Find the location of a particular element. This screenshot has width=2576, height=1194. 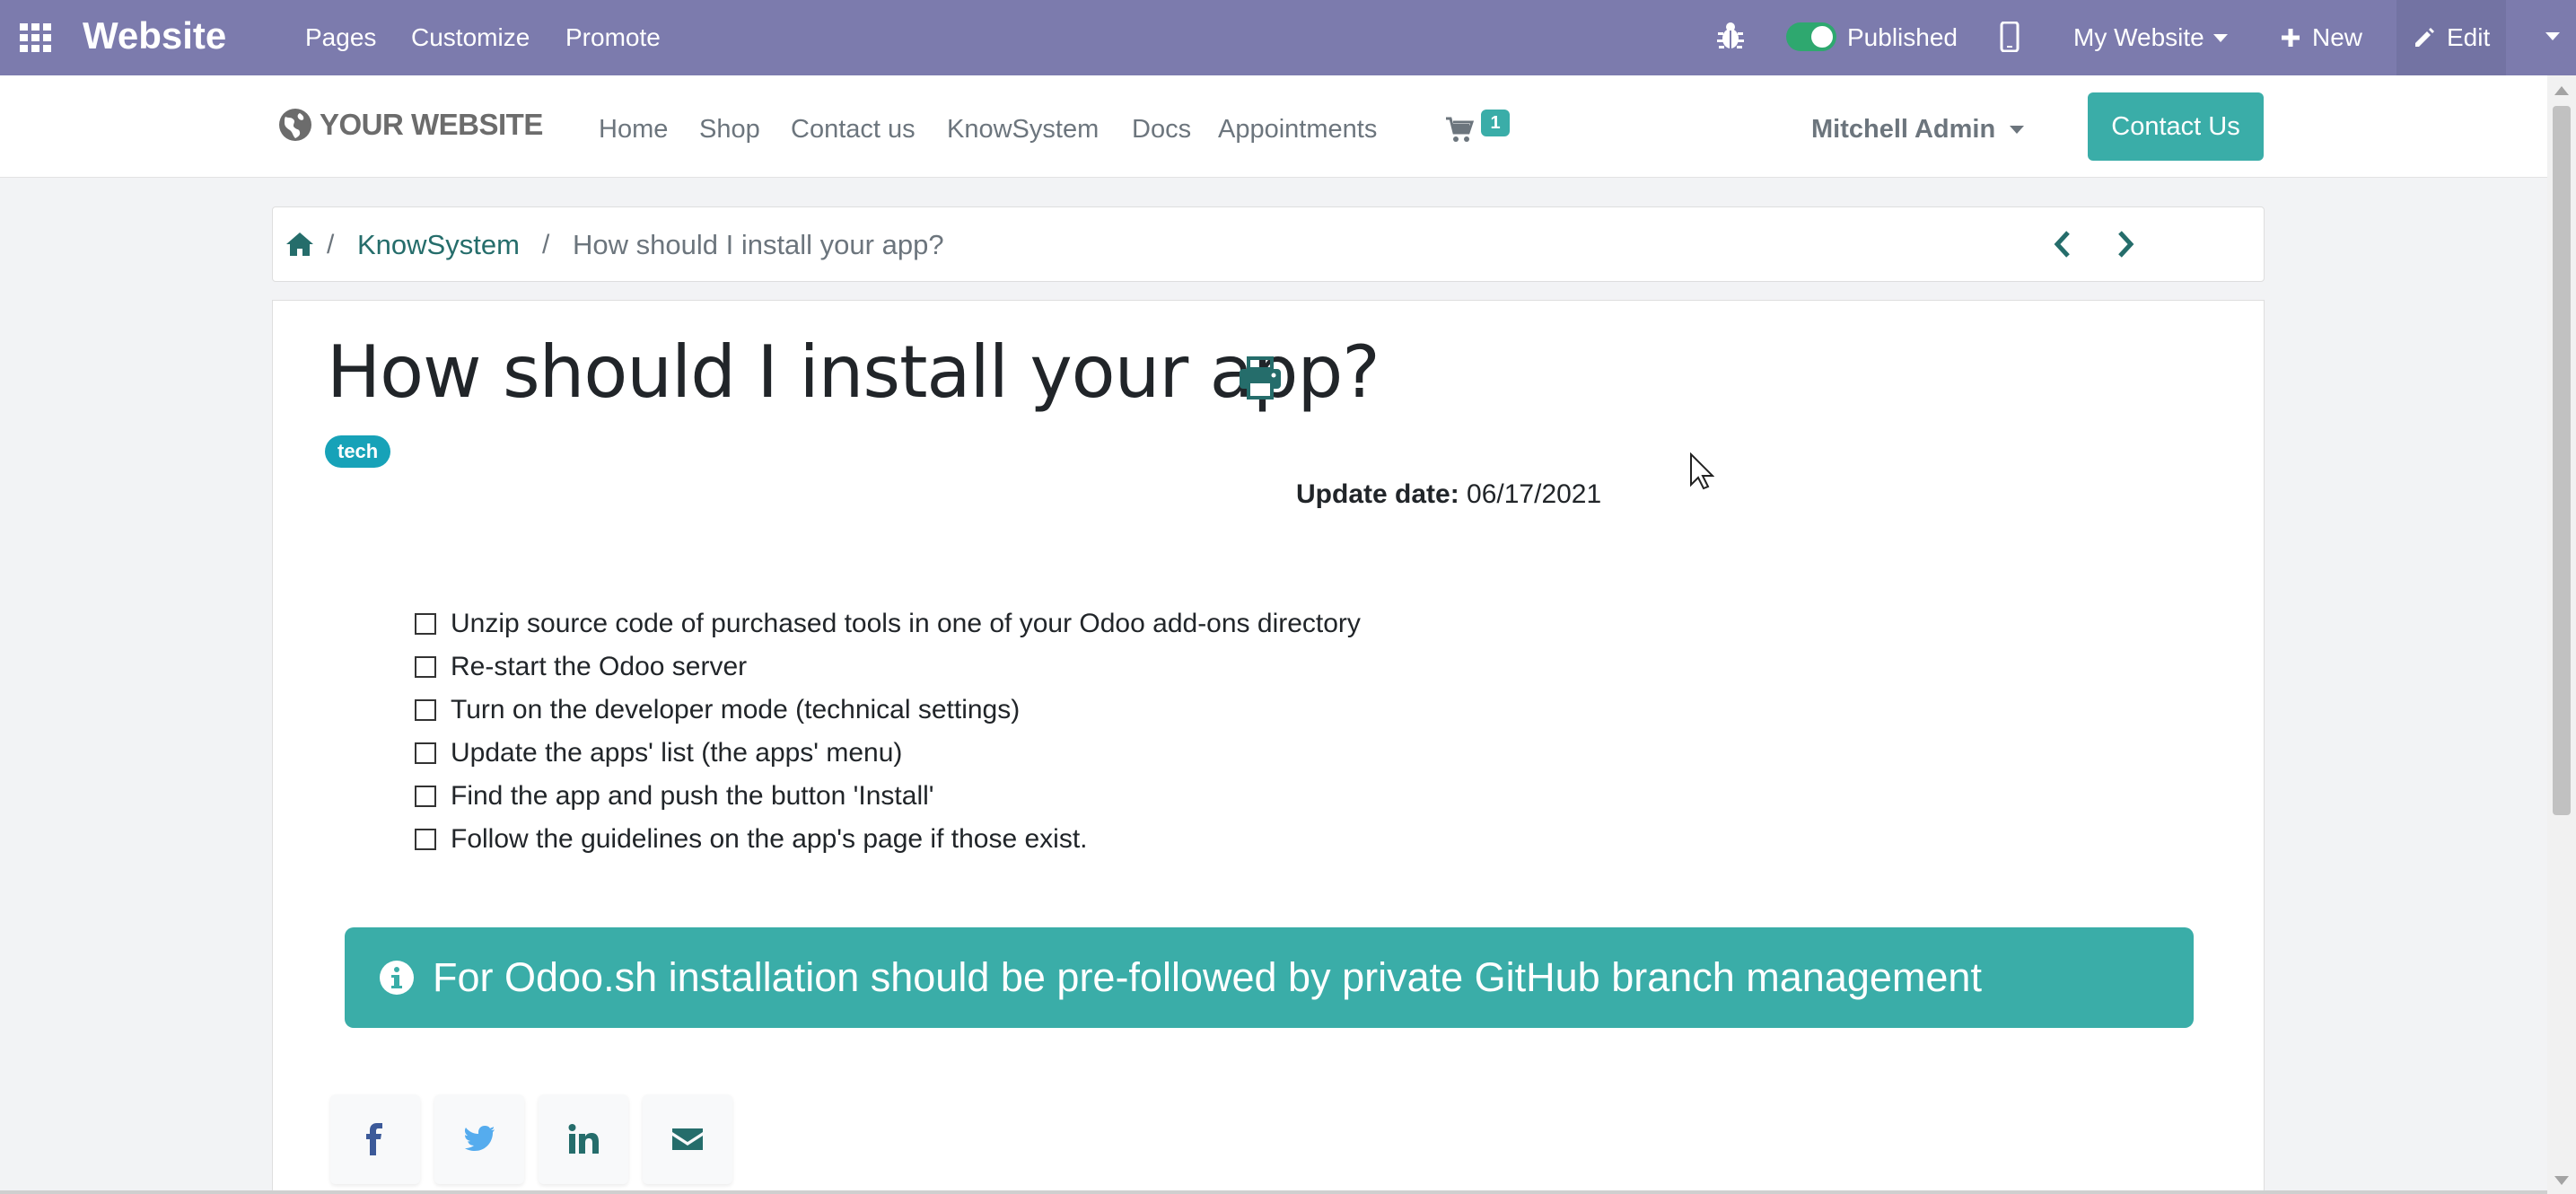

checklist-item: Re-start the Odoo server is located at coordinates (888, 667).